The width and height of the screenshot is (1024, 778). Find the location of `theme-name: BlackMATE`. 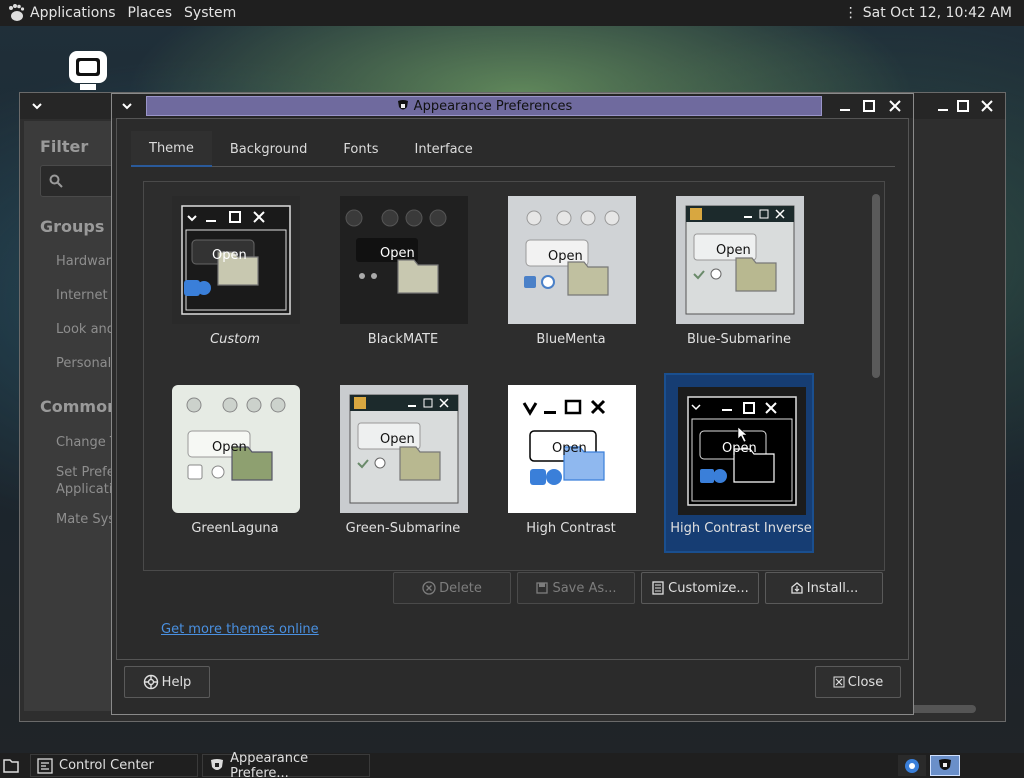

theme-name: BlackMATE is located at coordinates (403, 339).